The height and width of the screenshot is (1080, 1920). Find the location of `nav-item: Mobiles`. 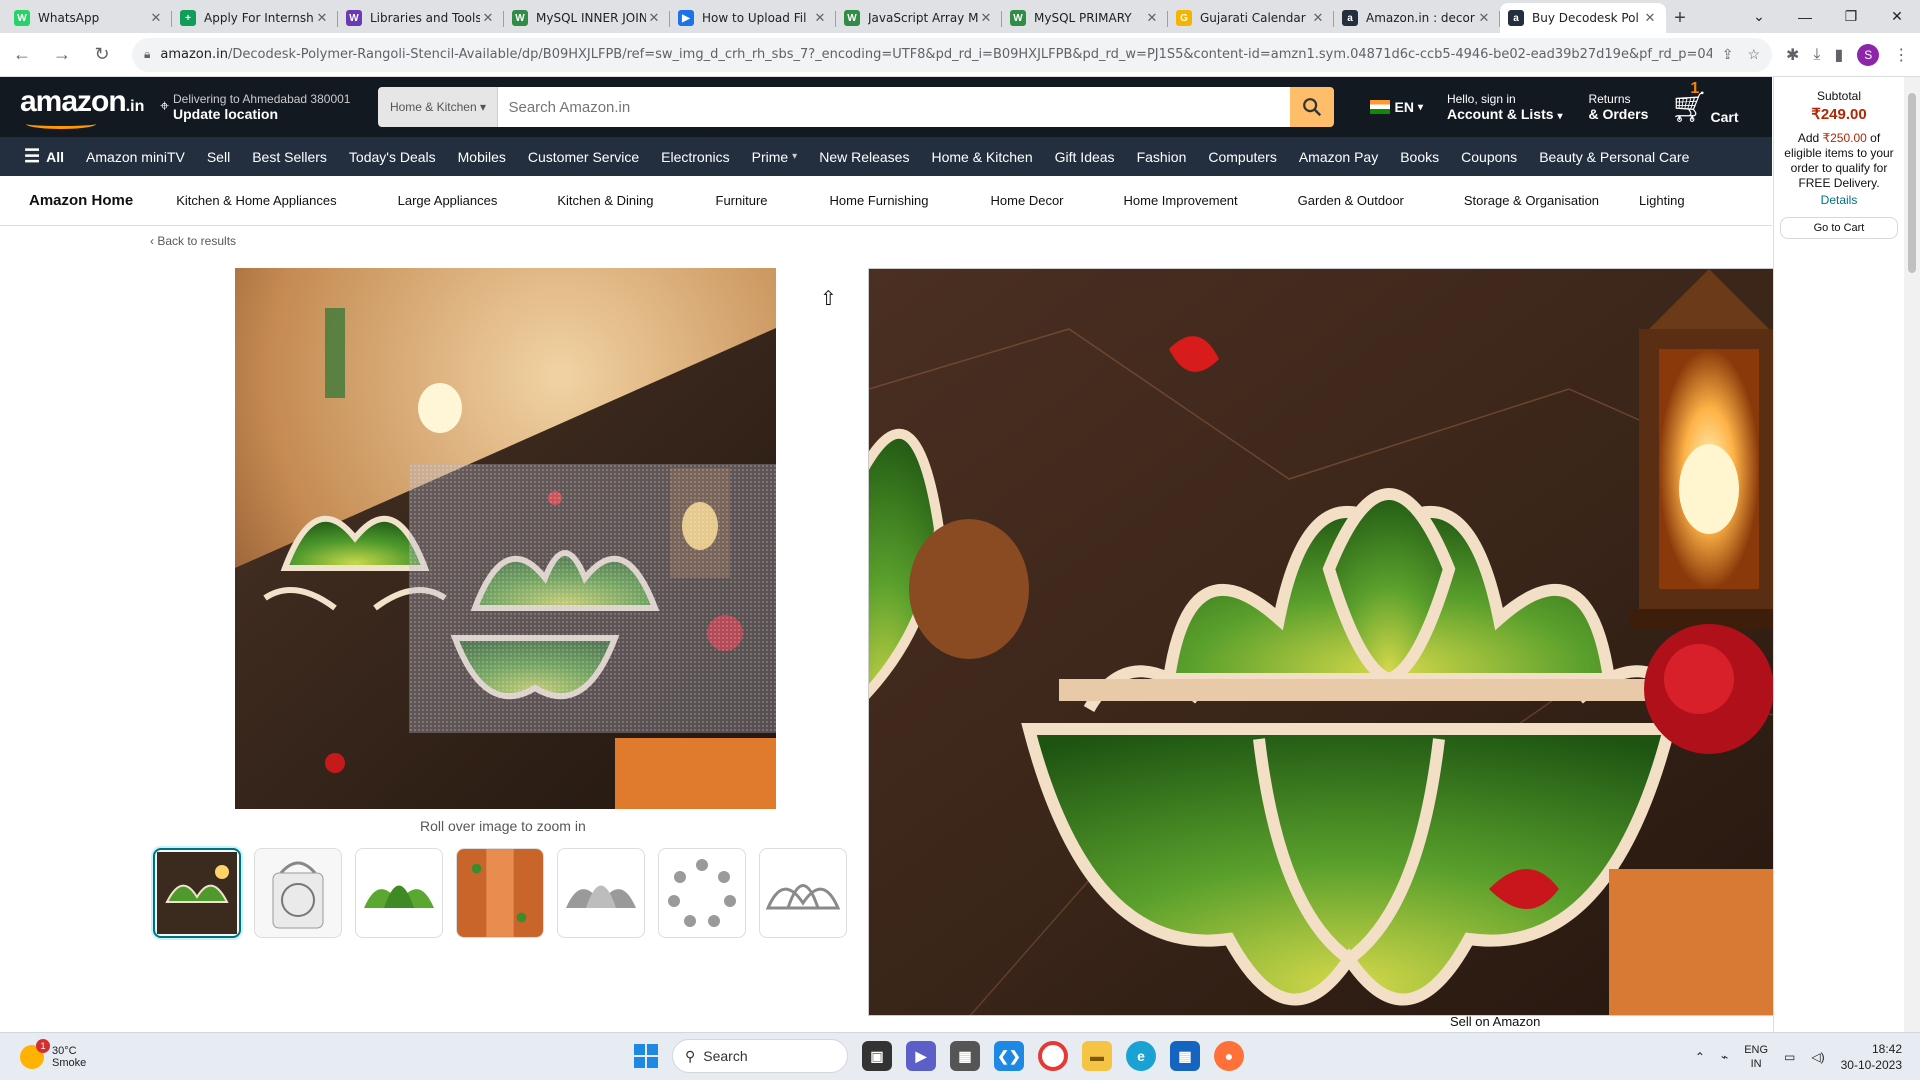

nav-item: Mobiles is located at coordinates (482, 157).